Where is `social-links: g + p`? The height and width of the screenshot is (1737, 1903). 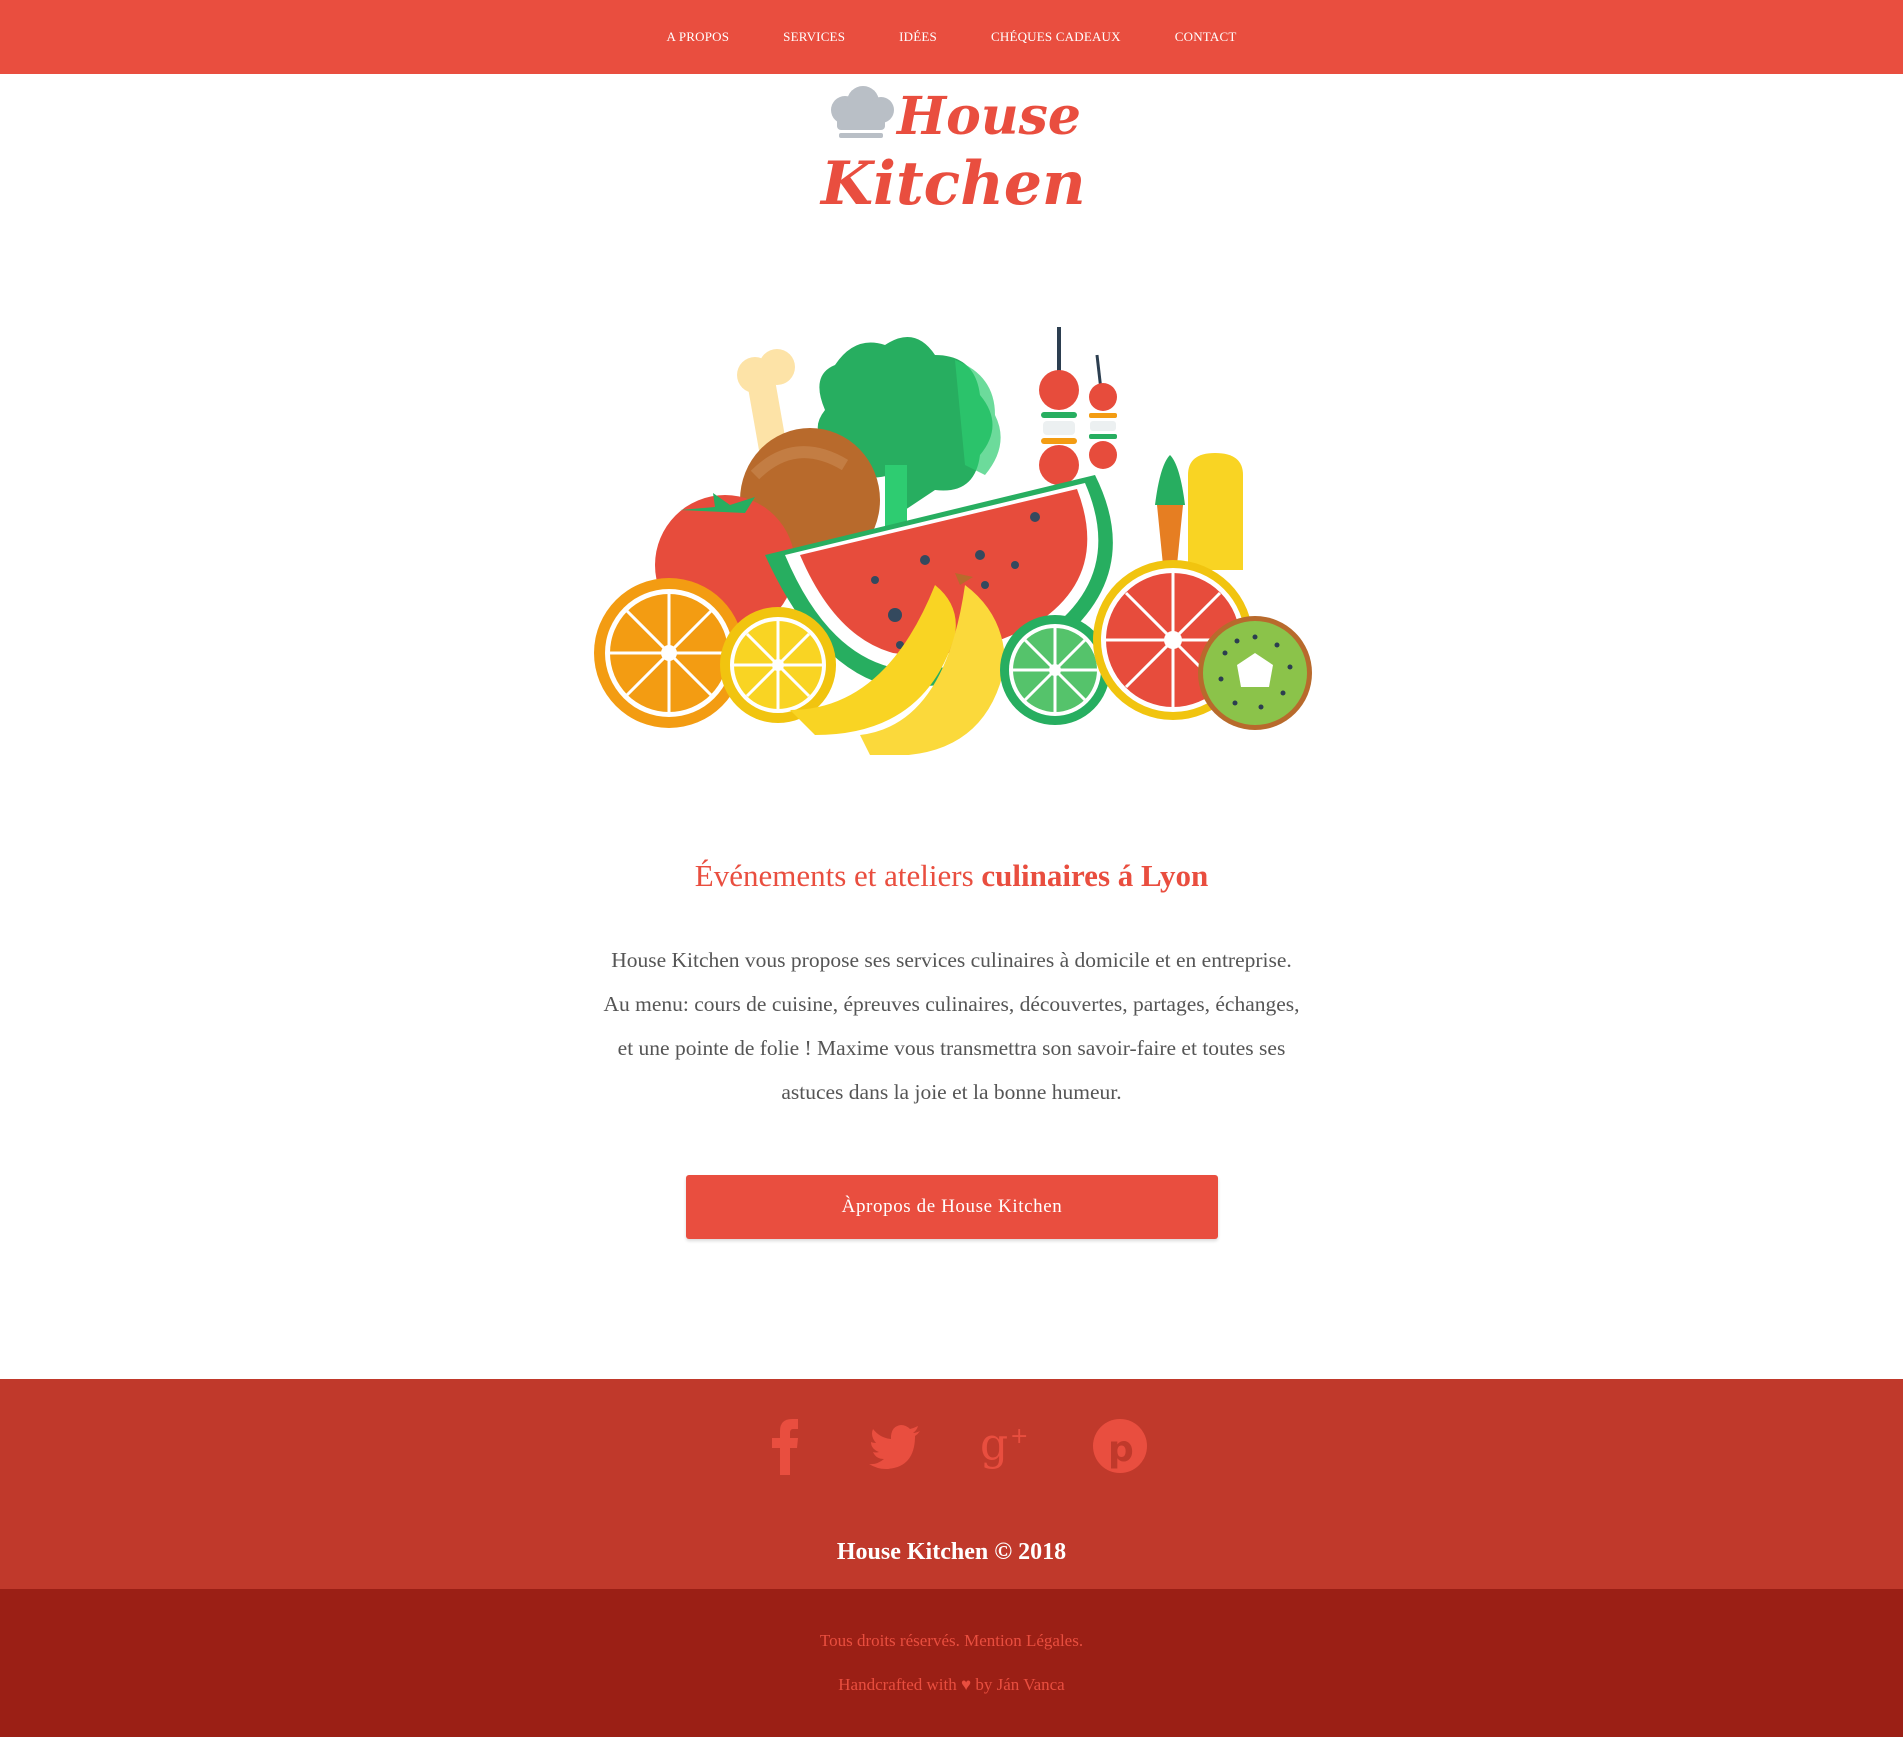 social-links: g + p is located at coordinates (951, 1446).